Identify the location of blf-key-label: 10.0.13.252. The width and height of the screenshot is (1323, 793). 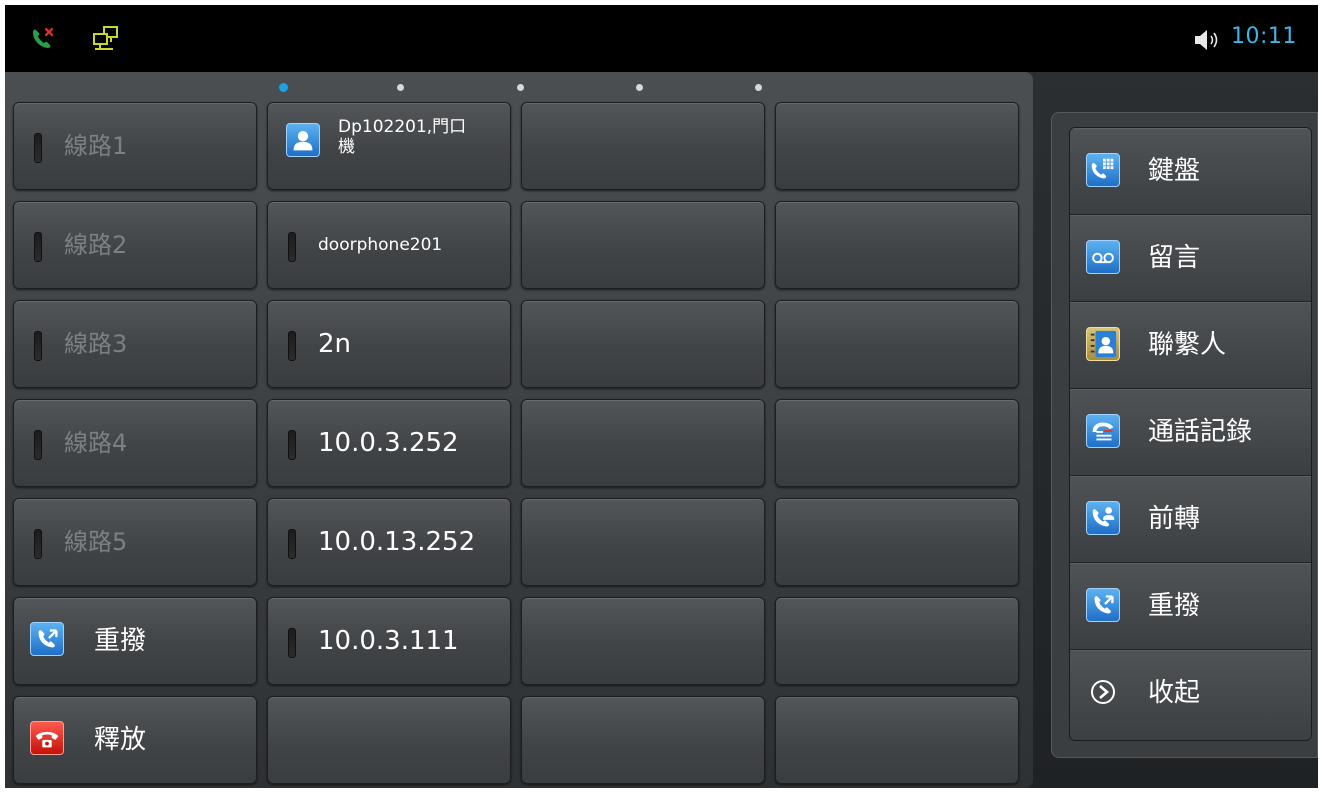
(397, 542).